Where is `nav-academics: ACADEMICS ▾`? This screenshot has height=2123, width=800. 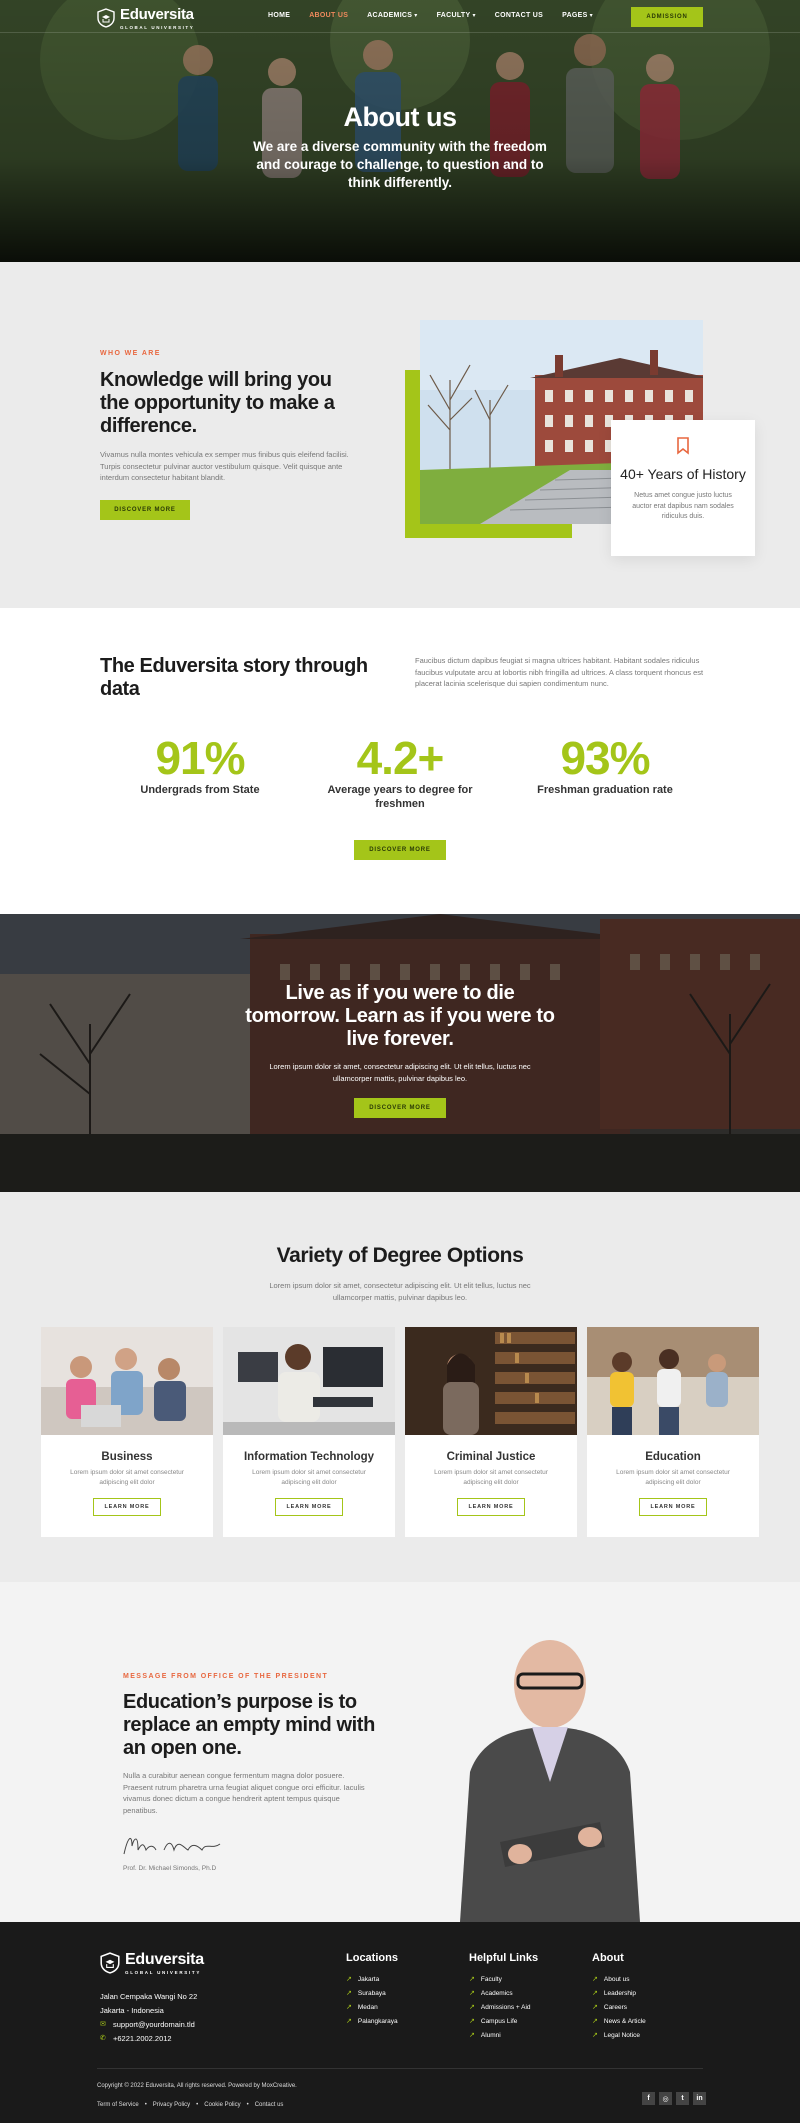 nav-academics: ACADEMICS ▾ is located at coordinates (392, 15).